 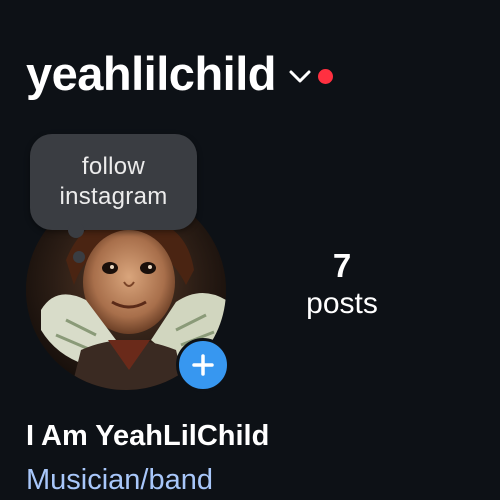 I want to click on profile-header: yeahlilchild, so click(x=179, y=74).